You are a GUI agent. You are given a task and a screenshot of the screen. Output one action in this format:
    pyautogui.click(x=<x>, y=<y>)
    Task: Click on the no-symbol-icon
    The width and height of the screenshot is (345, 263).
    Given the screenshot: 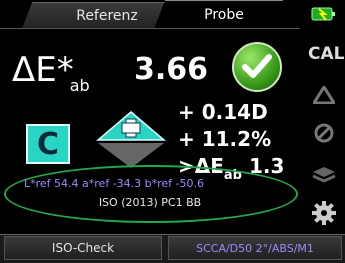 What is the action you would take?
    pyautogui.click(x=324, y=135)
    